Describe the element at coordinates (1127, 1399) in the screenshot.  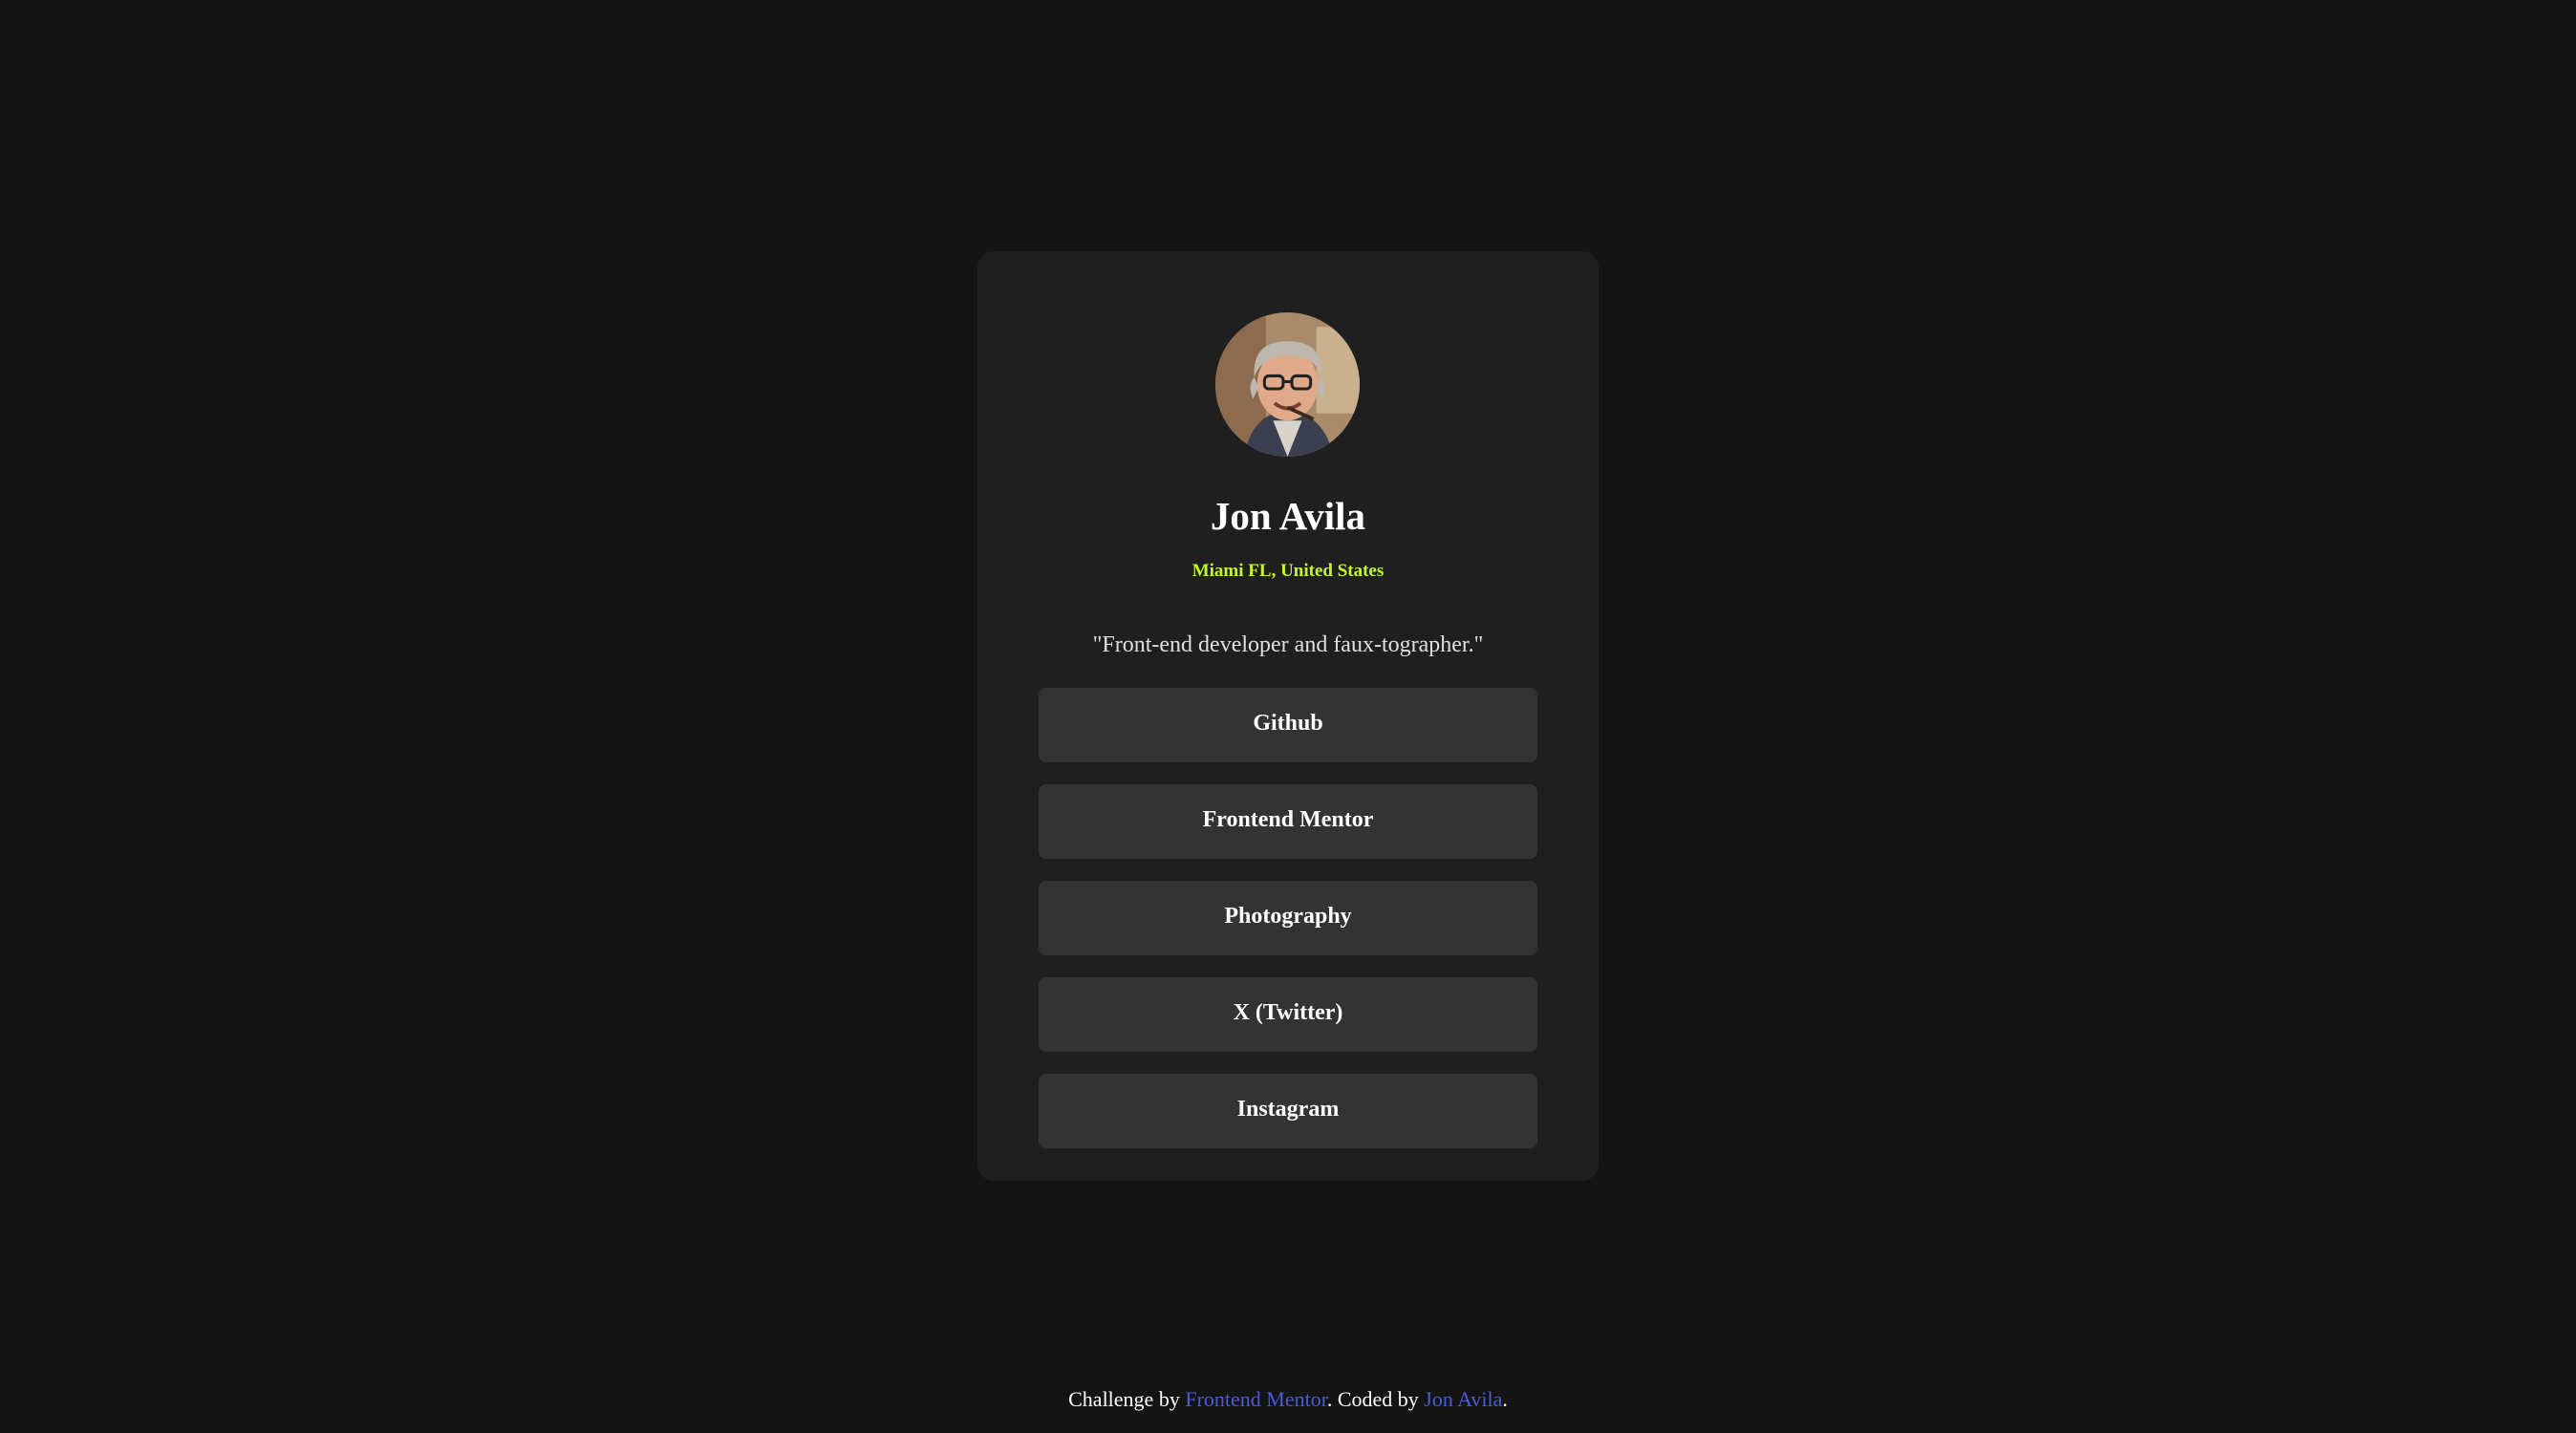
I see `footer-prefix: Challenge by` at that location.